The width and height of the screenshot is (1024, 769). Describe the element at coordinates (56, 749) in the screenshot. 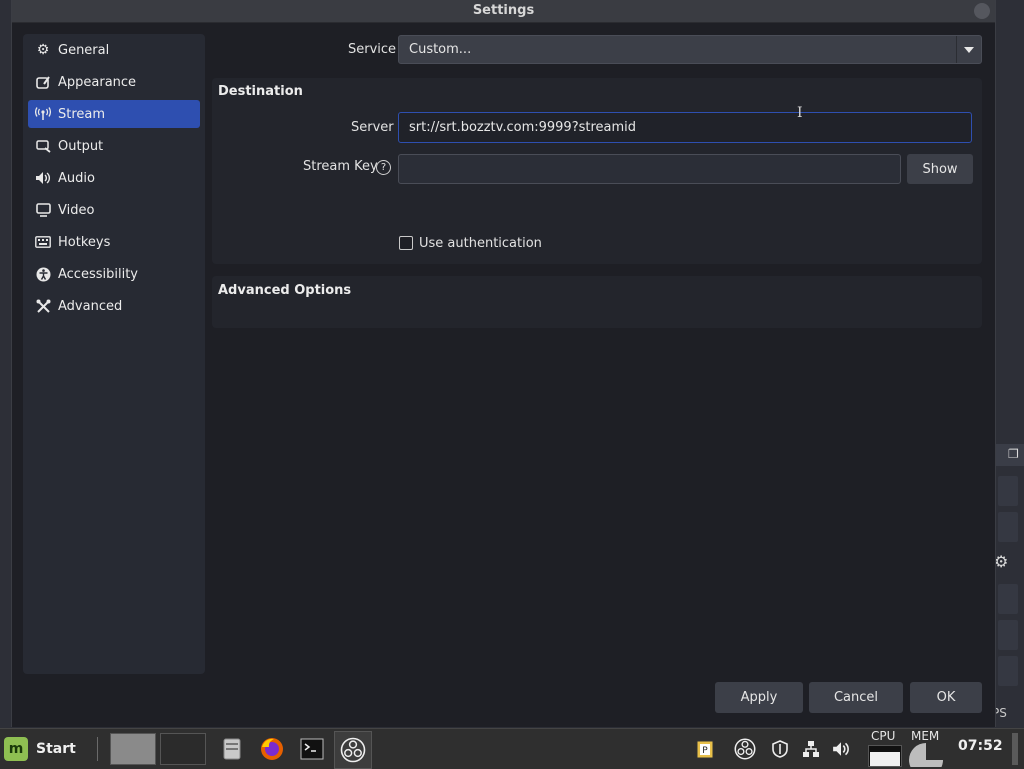

I see `start-label: Start` at that location.